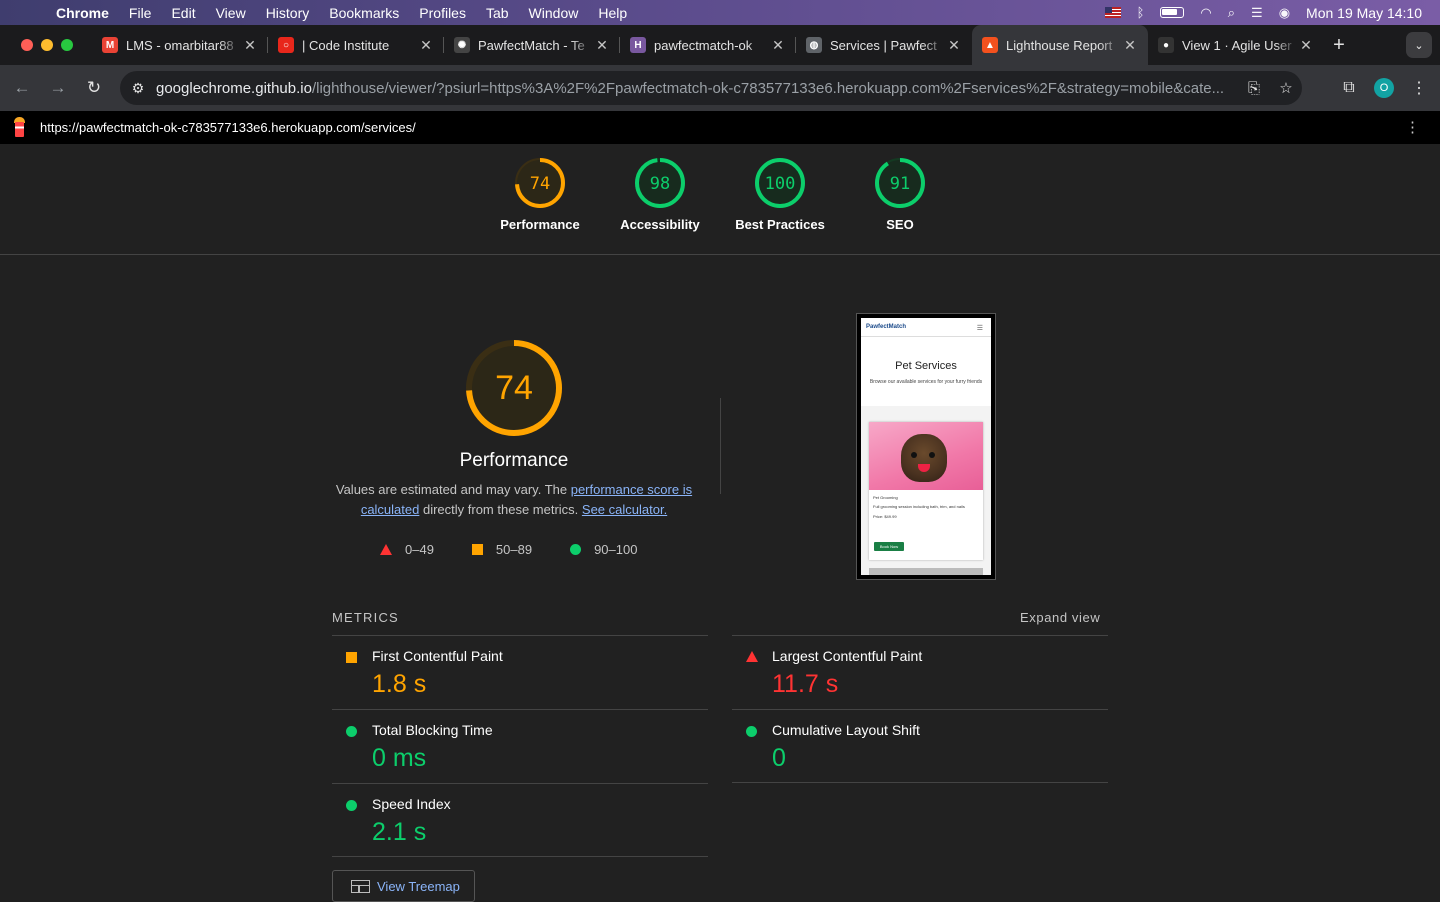 This screenshot has height=902, width=1440. What do you see at coordinates (514, 460) in the screenshot?
I see `performance-title: Performance` at bounding box center [514, 460].